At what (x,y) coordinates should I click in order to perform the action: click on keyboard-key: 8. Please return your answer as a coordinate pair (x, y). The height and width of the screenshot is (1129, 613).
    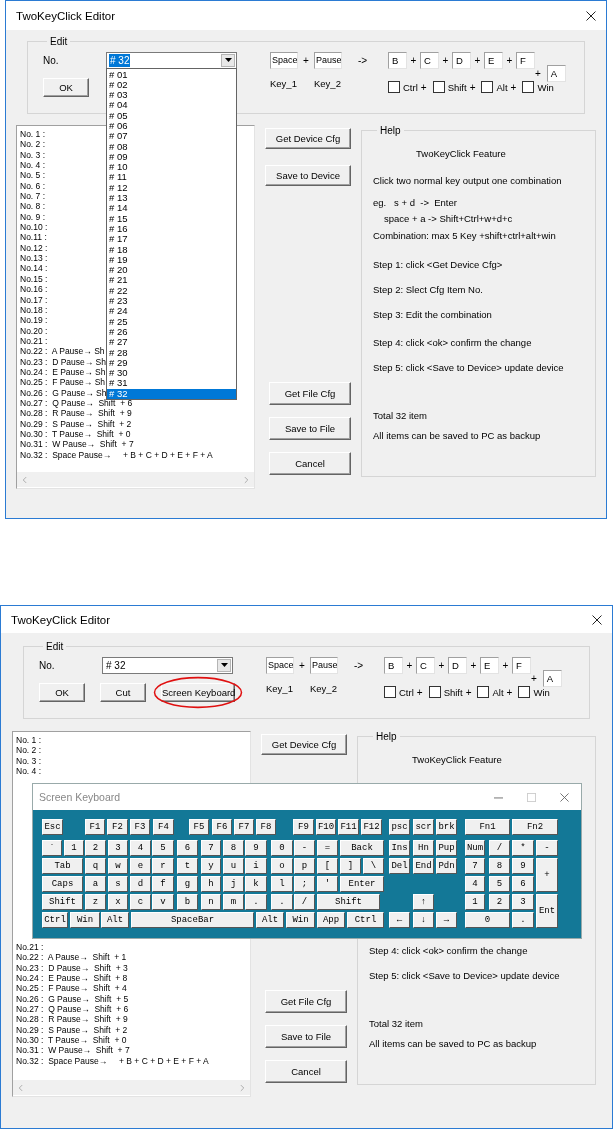
    Looking at the image, I should click on (233, 848).